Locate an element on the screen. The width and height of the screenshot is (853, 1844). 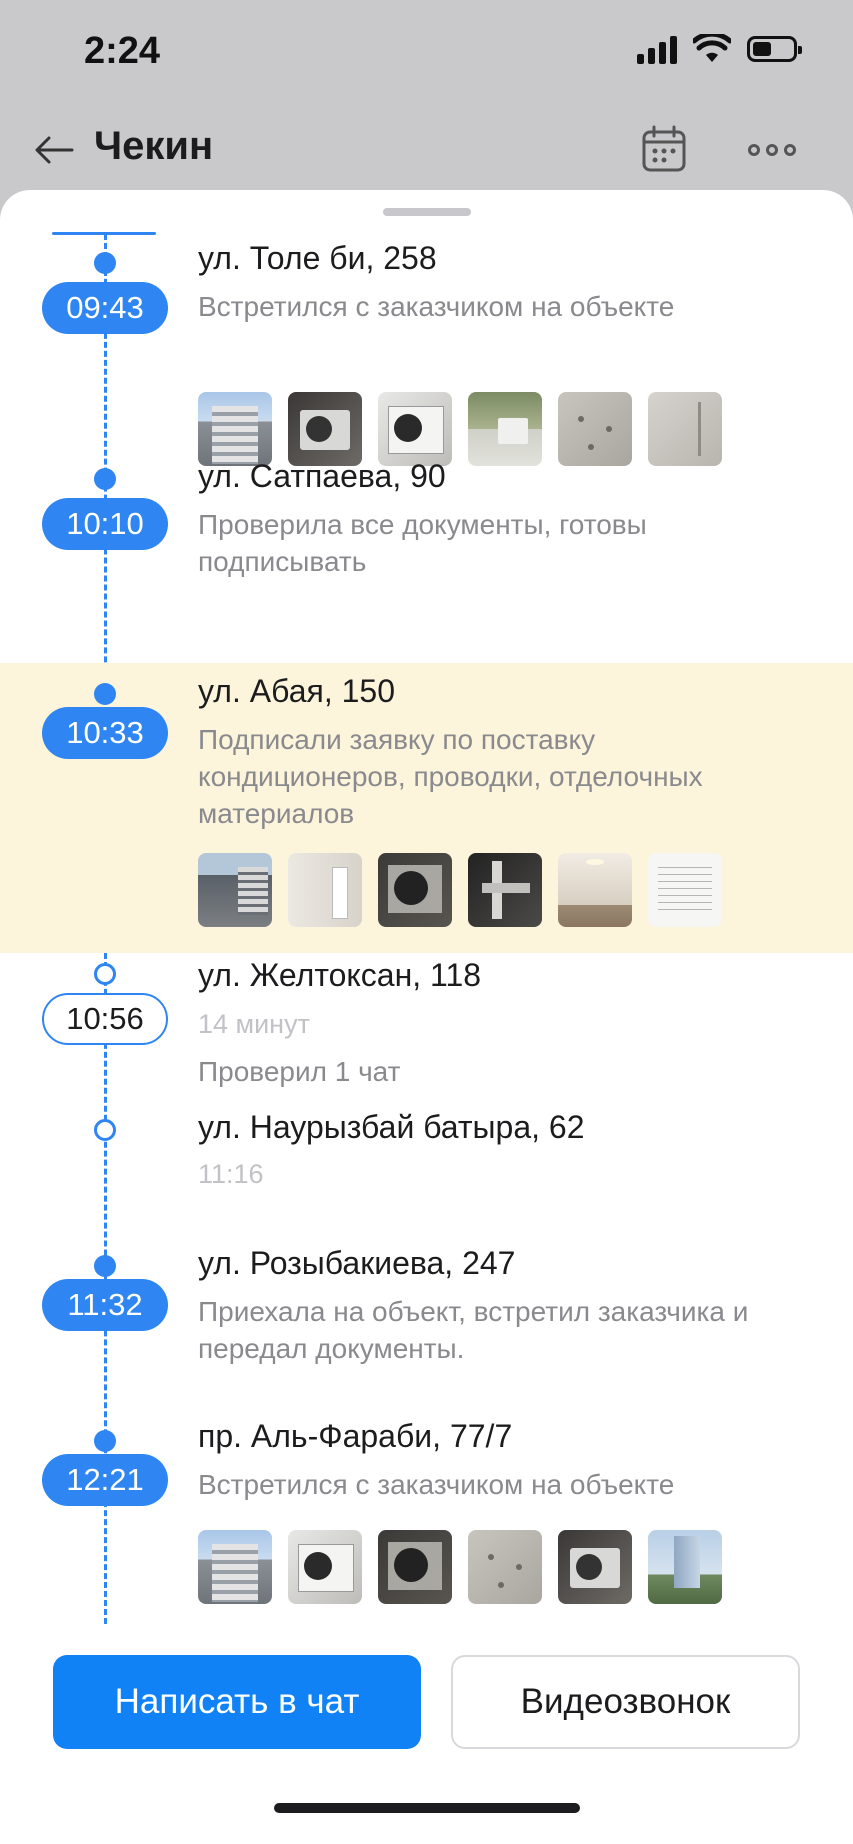
entry-duration: 14 минут is located at coordinates (254, 1024).